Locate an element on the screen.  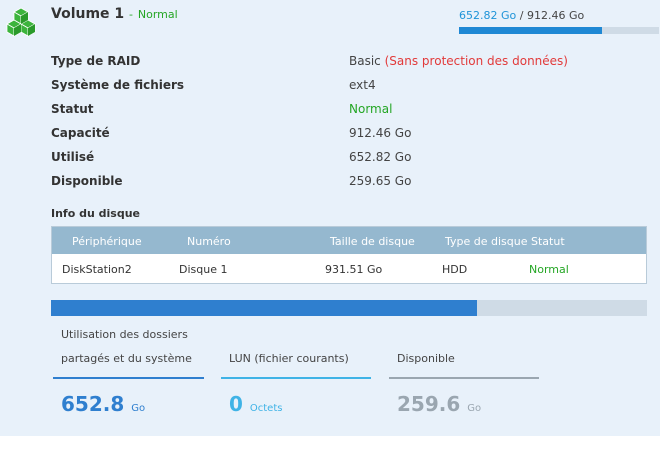
legend-available-value: 259.6 Go is located at coordinates (439, 404).